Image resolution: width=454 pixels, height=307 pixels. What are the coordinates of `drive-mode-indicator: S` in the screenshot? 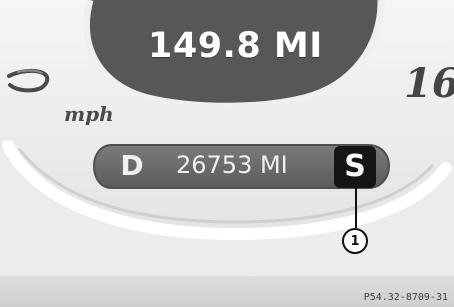 It's located at (355, 167).